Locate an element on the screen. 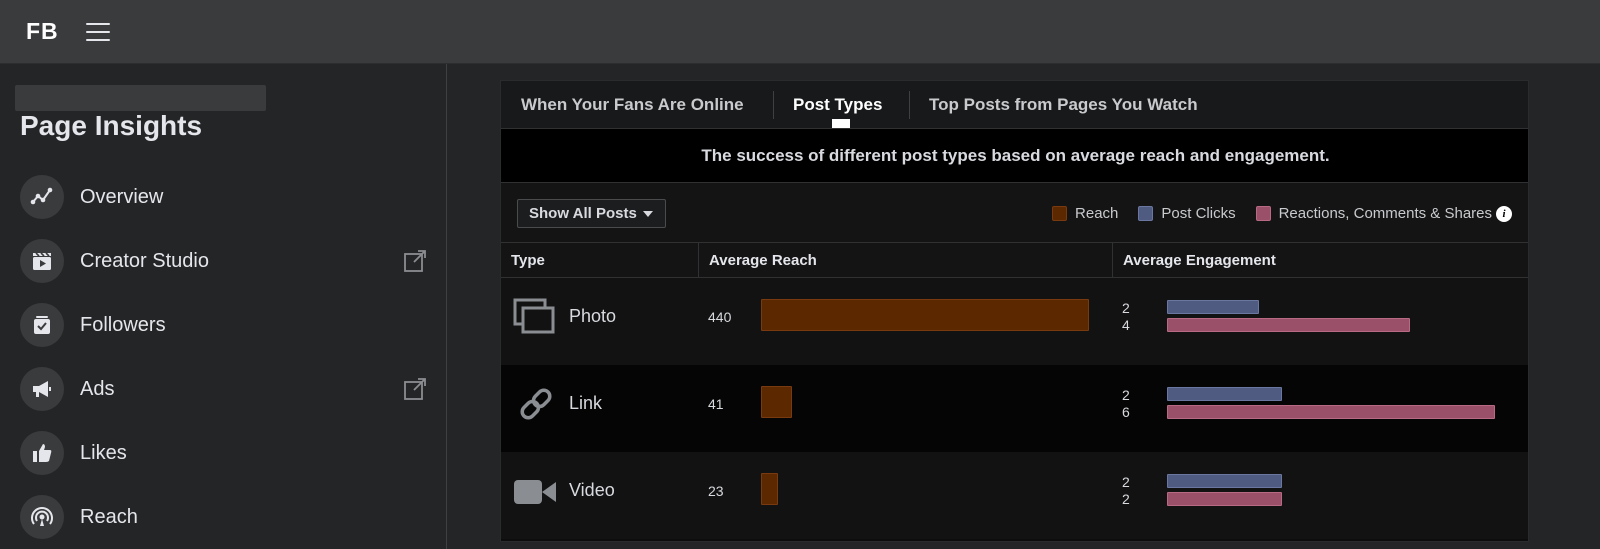 The width and height of the screenshot is (1600, 549). column-header-average-engagement: Average Engagement is located at coordinates (1320, 260).